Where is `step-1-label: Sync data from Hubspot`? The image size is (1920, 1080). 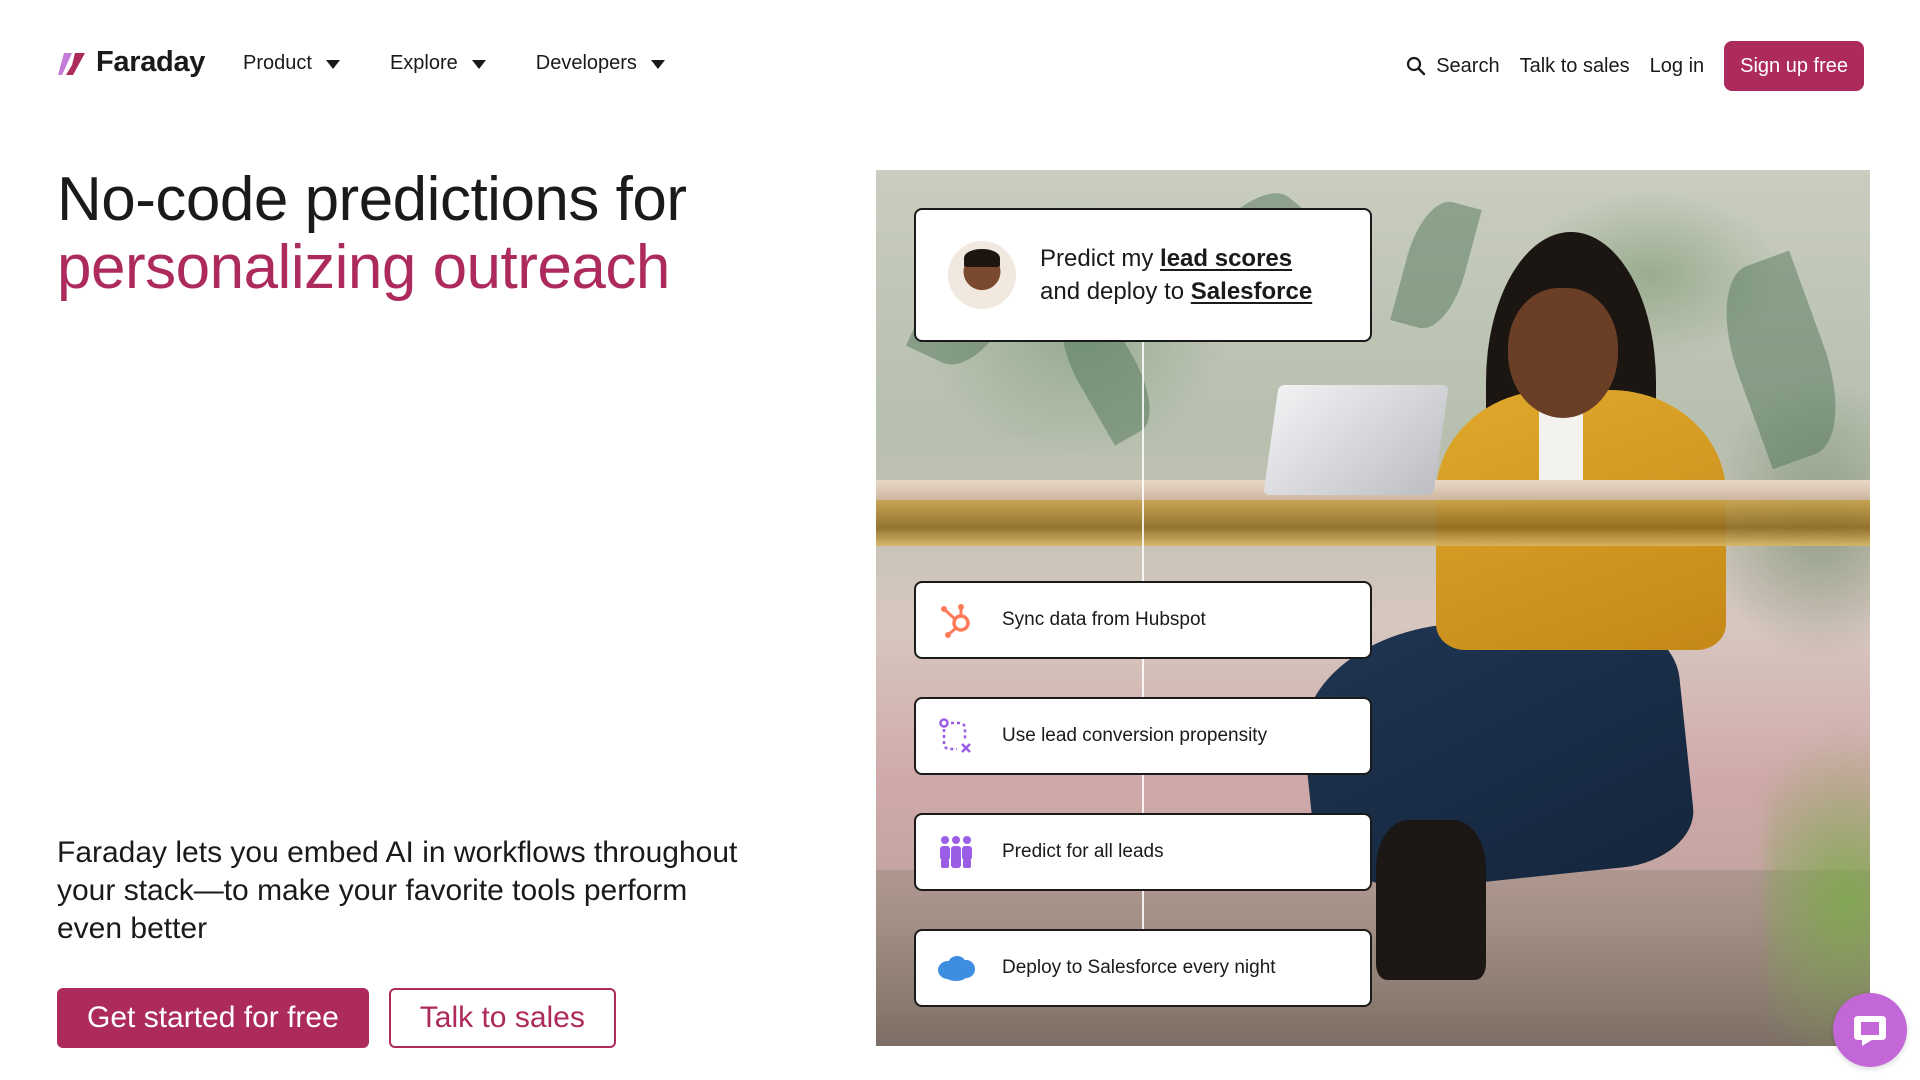
step-1-label: Sync data from Hubspot is located at coordinates (1104, 619).